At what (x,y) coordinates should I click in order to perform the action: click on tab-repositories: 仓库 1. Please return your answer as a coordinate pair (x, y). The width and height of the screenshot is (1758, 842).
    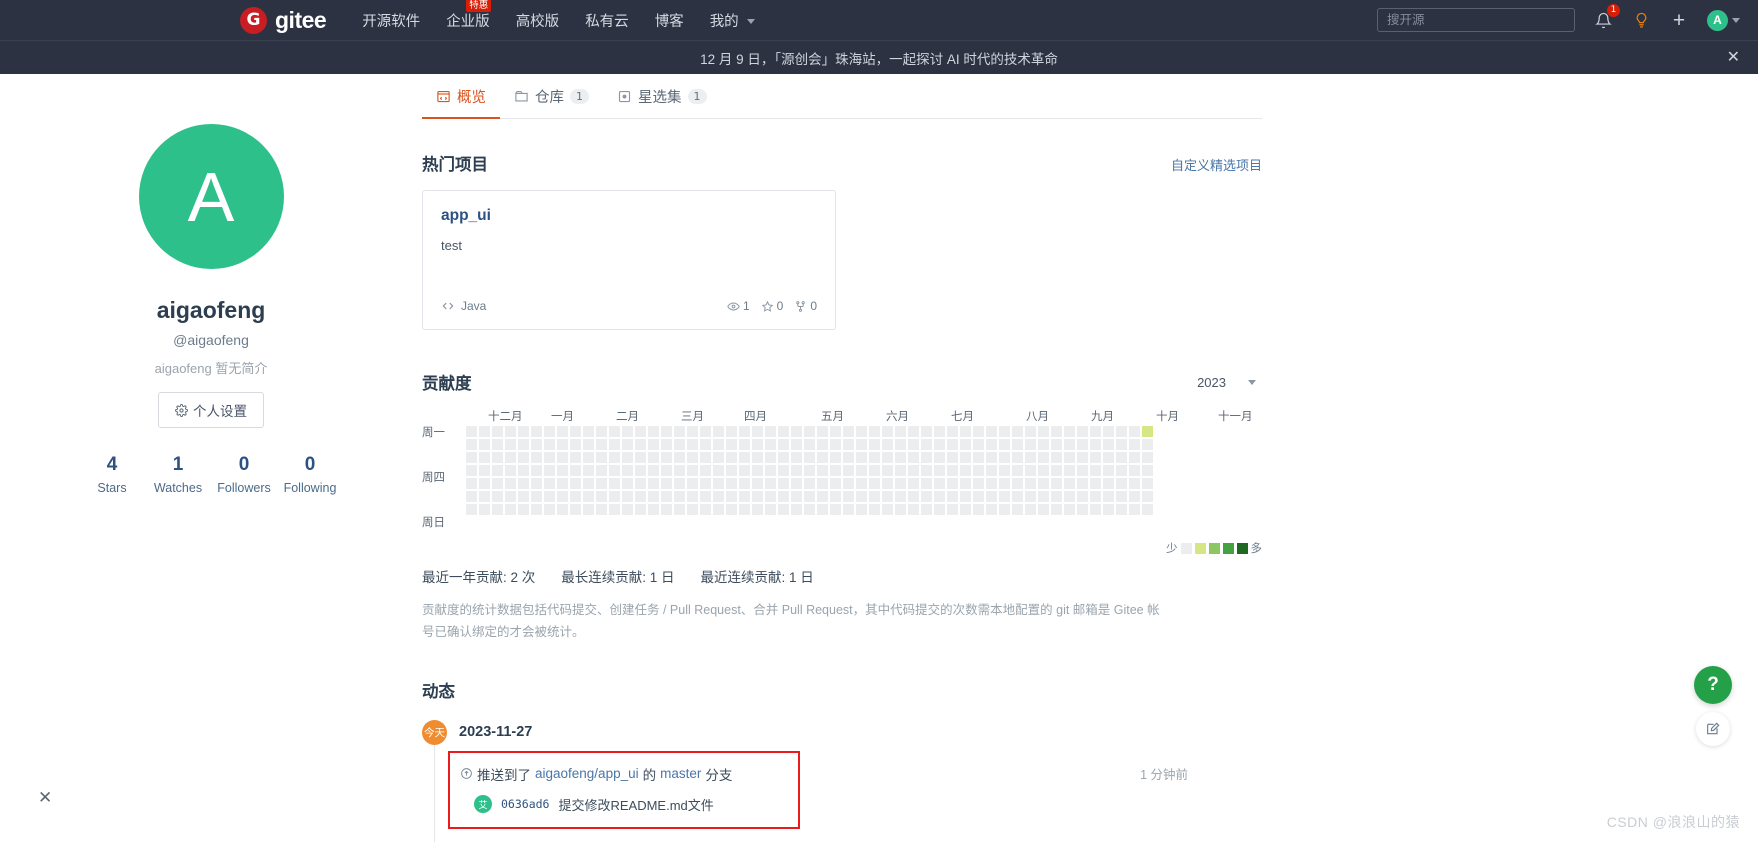
    Looking at the image, I should click on (551, 102).